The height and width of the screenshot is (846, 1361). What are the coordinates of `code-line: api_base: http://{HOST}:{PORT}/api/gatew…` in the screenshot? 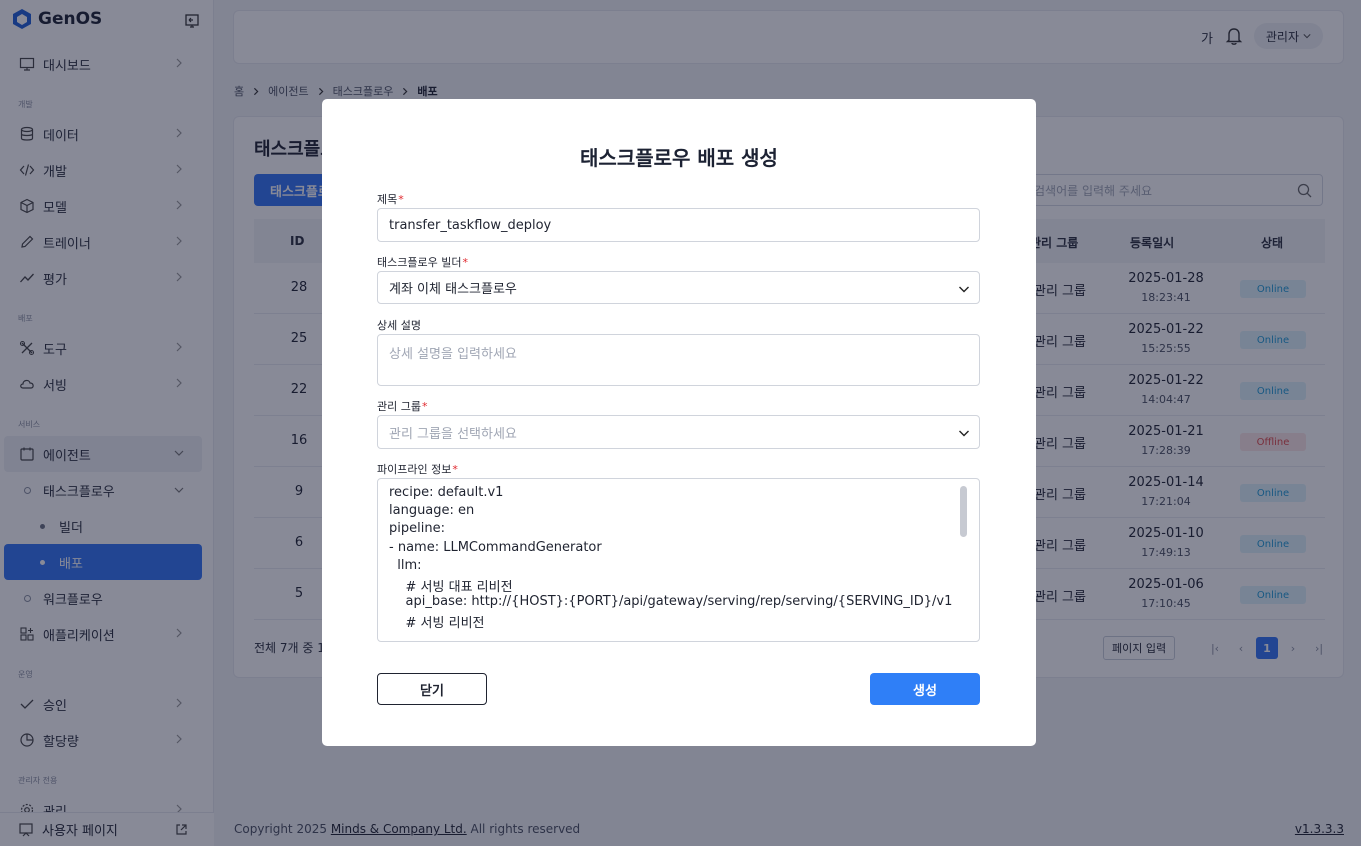 It's located at (671, 602).